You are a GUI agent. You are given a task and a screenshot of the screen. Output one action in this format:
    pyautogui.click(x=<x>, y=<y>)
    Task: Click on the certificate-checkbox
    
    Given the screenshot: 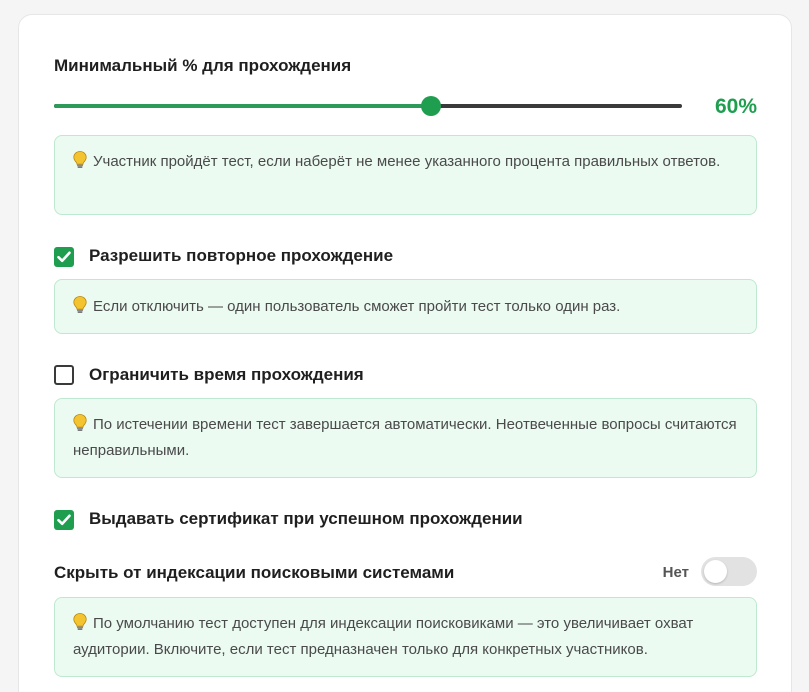 What is the action you would take?
    pyautogui.click(x=64, y=520)
    